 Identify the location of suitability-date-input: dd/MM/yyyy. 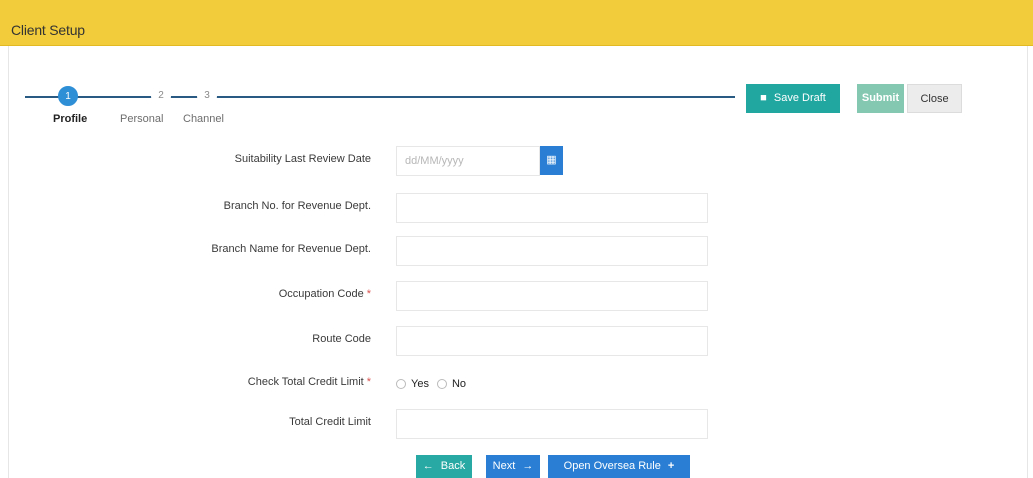
(468, 161).